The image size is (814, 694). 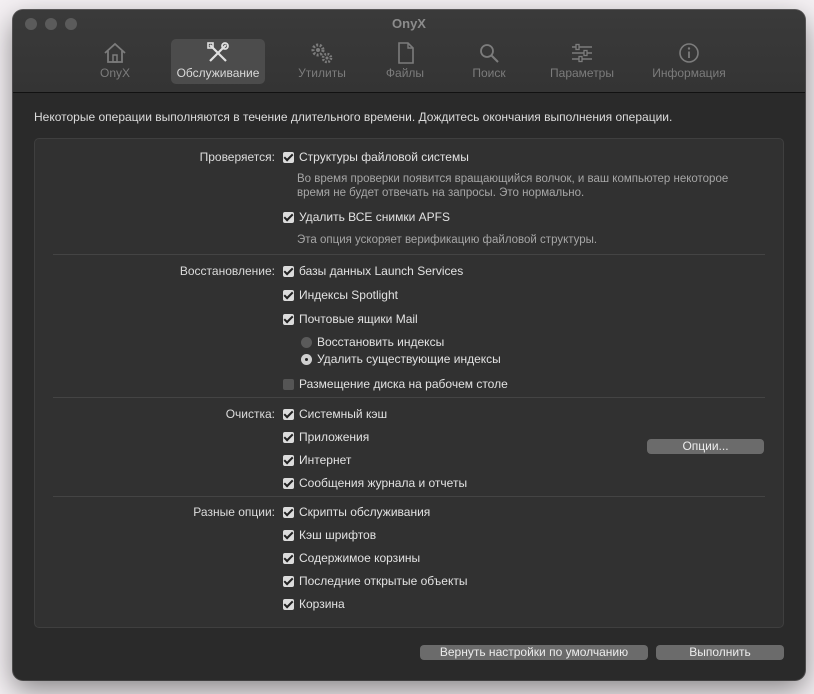 I want to click on applications-checkbox: Приложения, so click(x=326, y=437).